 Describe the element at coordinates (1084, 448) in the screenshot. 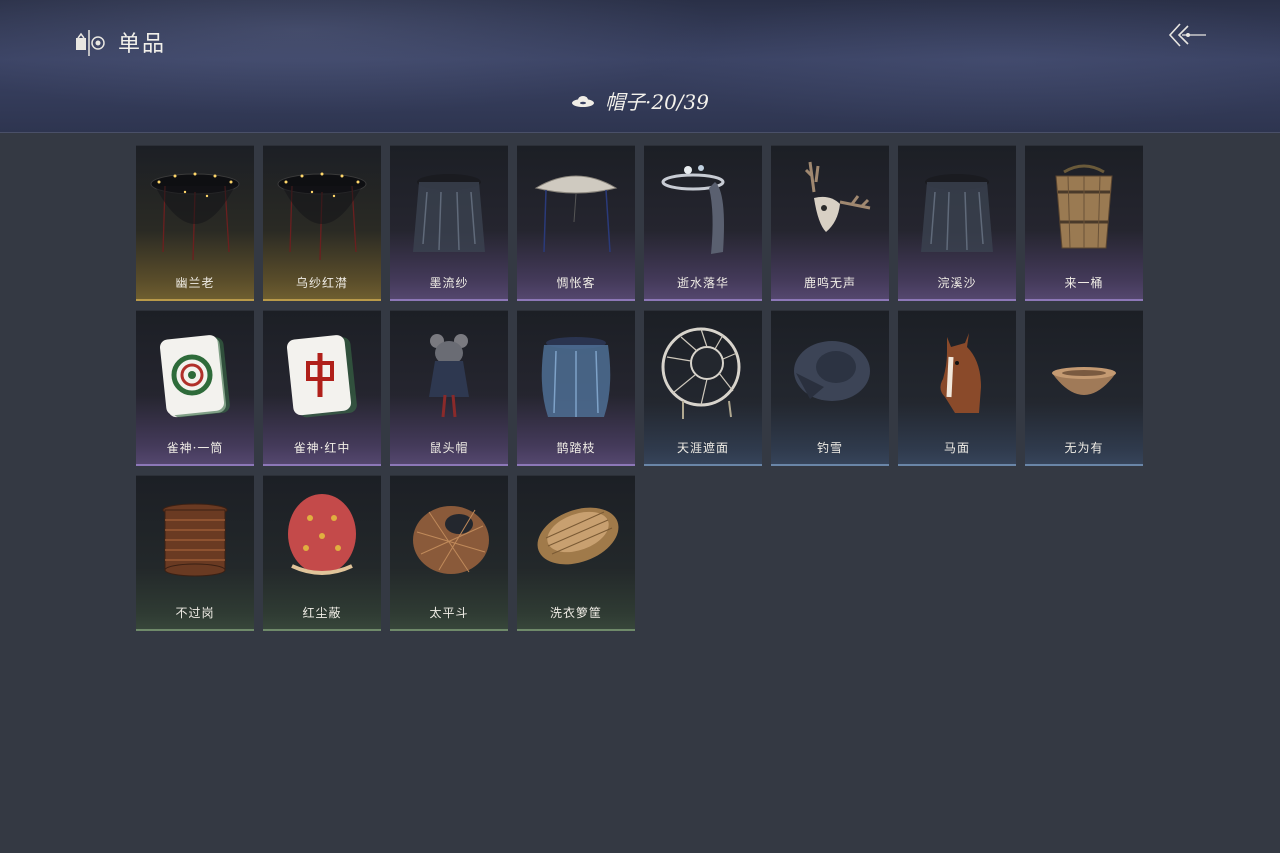

I see `item-name: 无为有` at that location.